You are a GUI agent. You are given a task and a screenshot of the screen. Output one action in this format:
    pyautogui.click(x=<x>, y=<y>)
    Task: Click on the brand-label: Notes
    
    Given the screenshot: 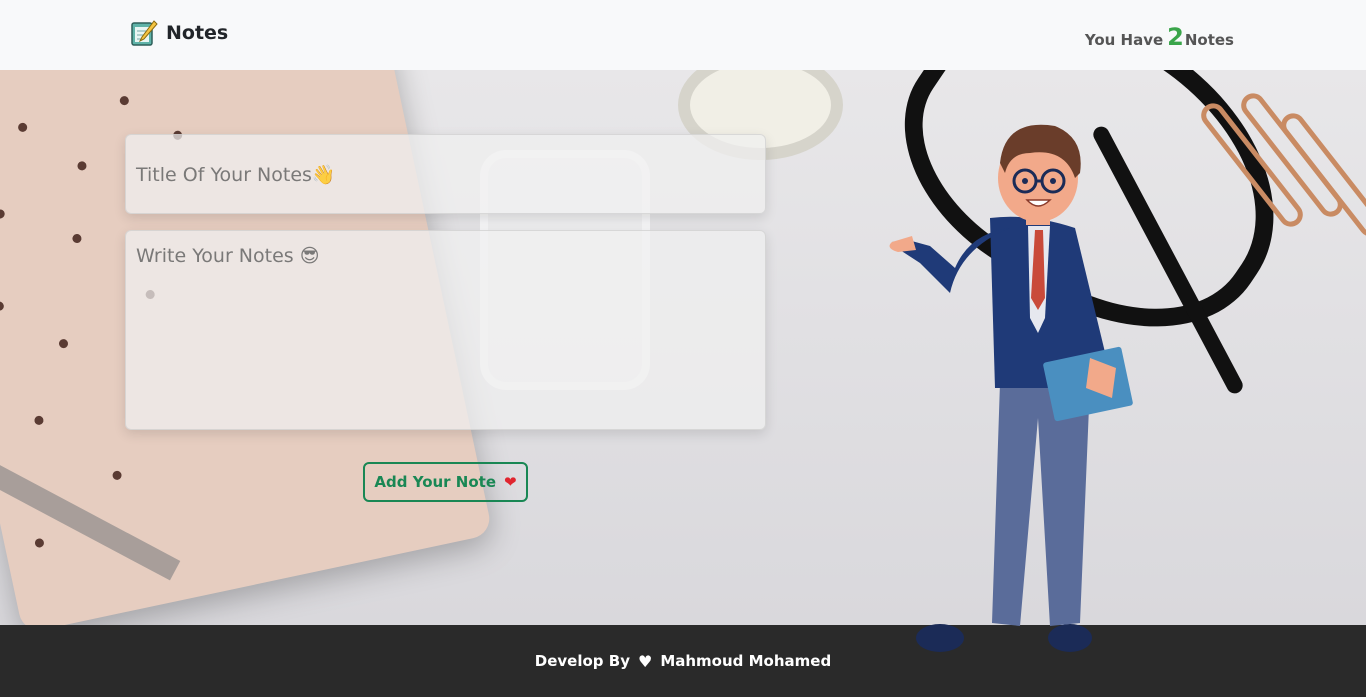 What is the action you would take?
    pyautogui.click(x=197, y=33)
    